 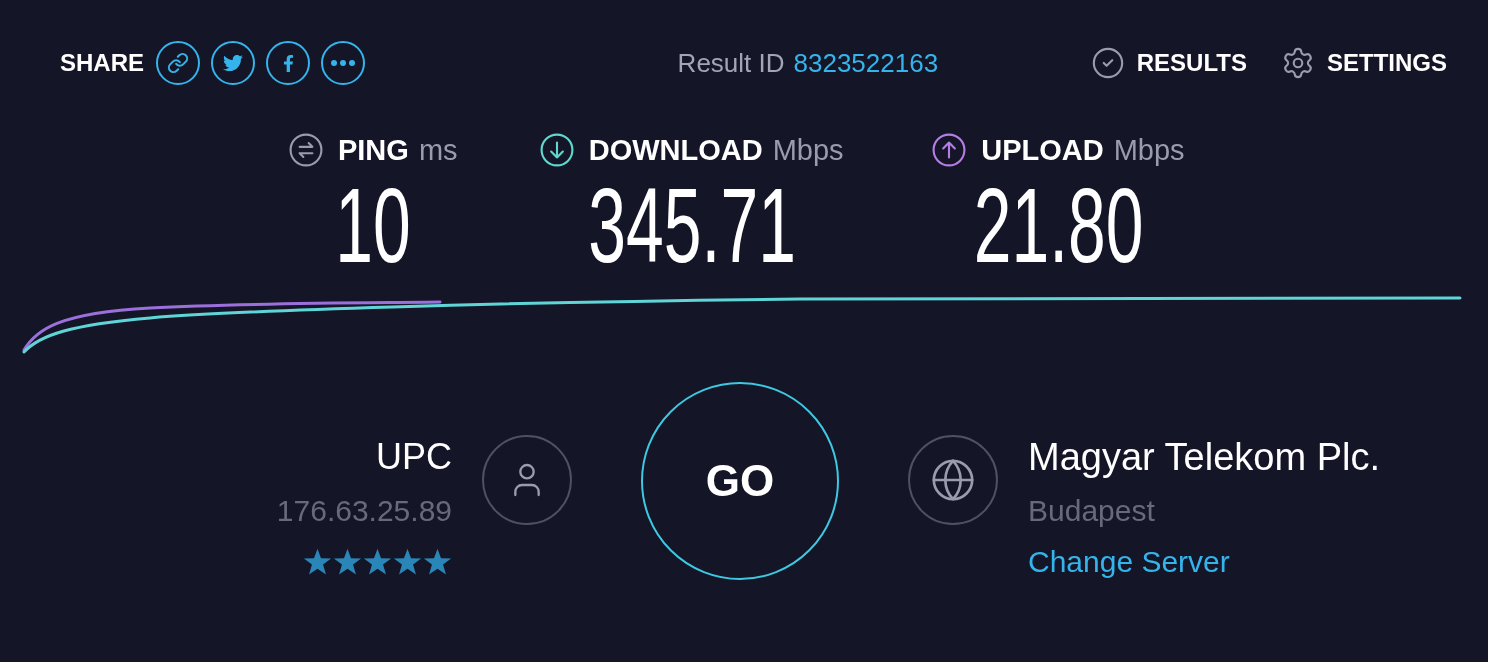 I want to click on ip-address: 176.63.25.89, so click(x=364, y=511).